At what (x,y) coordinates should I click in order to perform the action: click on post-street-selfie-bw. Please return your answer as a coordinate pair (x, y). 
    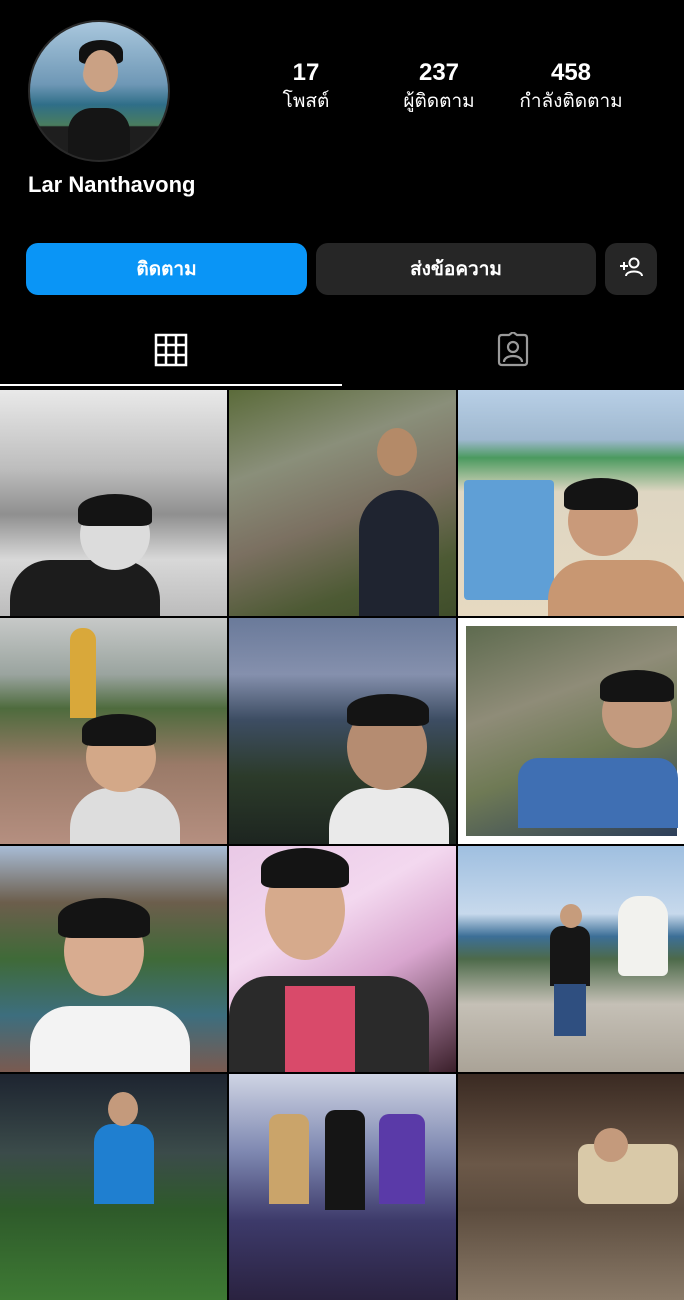
    Looking at the image, I should click on (113, 503).